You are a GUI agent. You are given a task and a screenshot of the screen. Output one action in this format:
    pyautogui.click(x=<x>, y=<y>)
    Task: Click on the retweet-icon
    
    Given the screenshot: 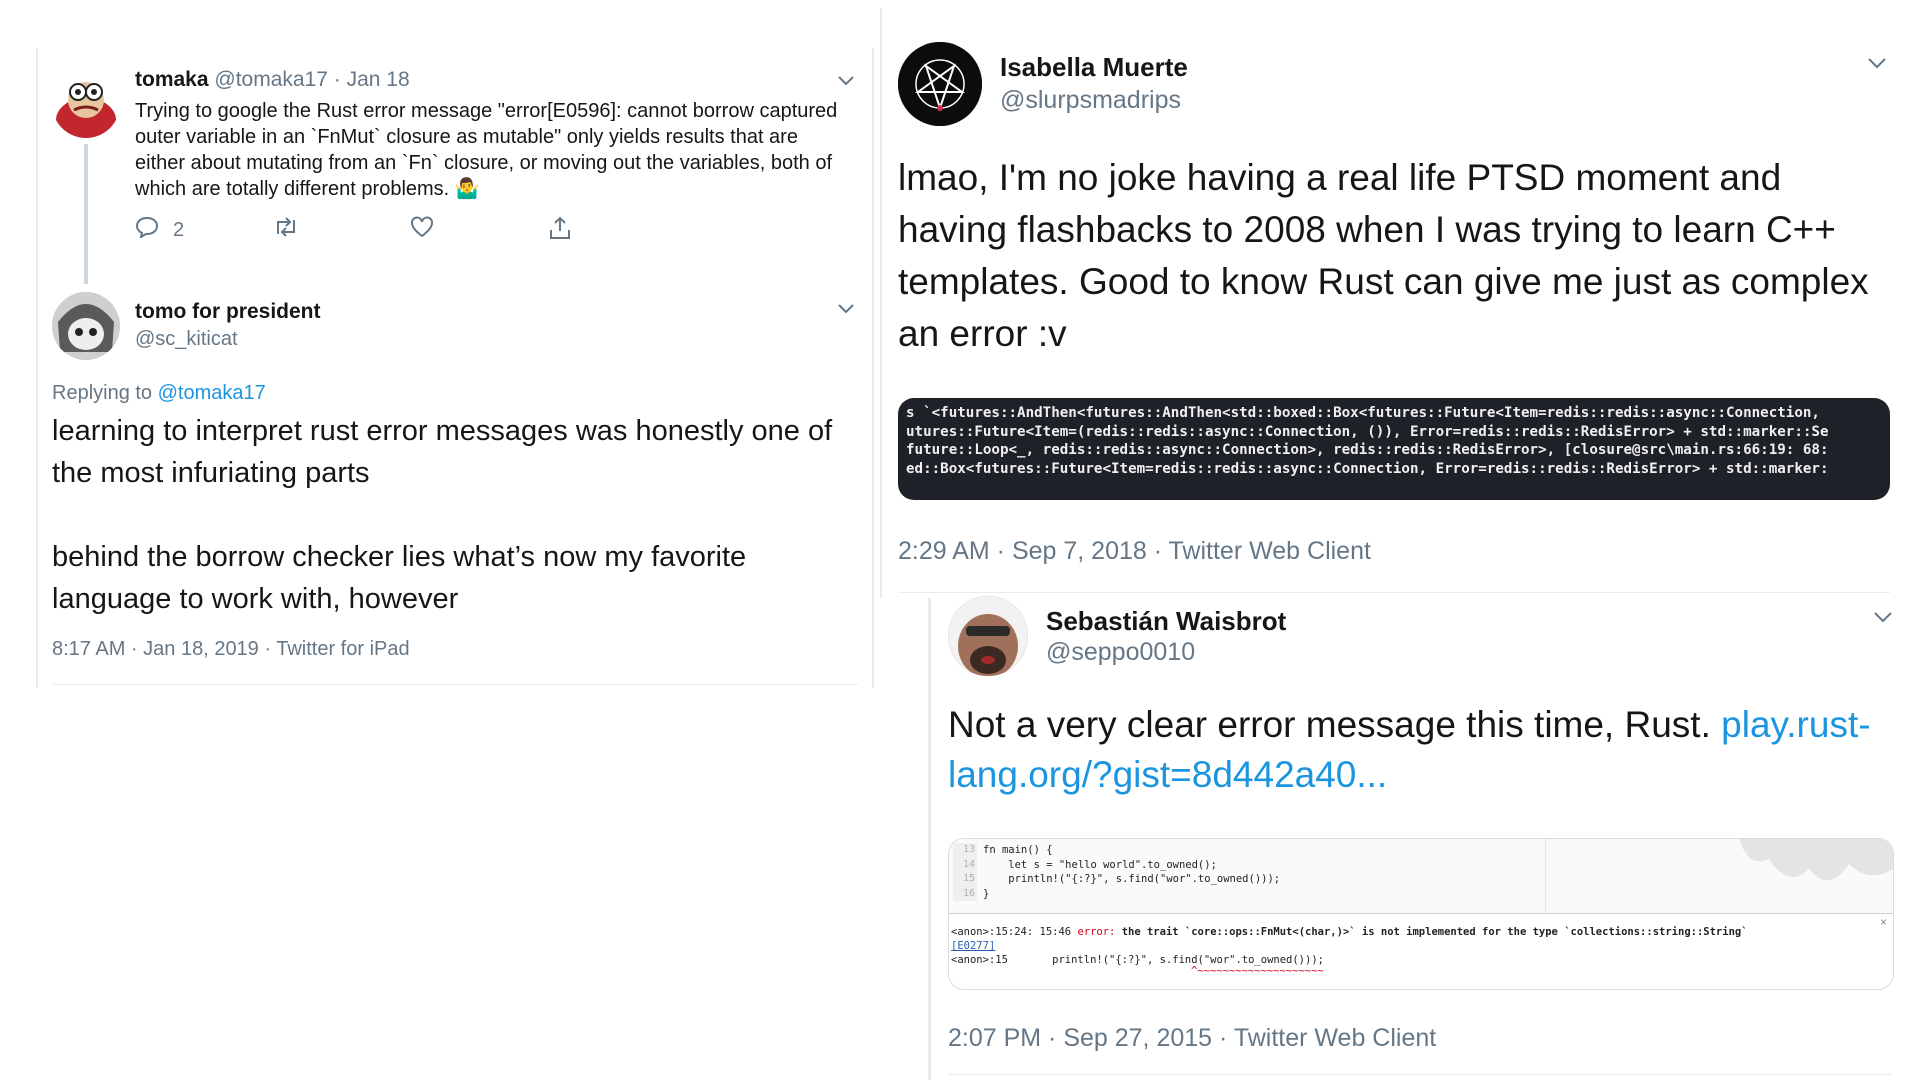 What is the action you would take?
    pyautogui.click(x=286, y=230)
    